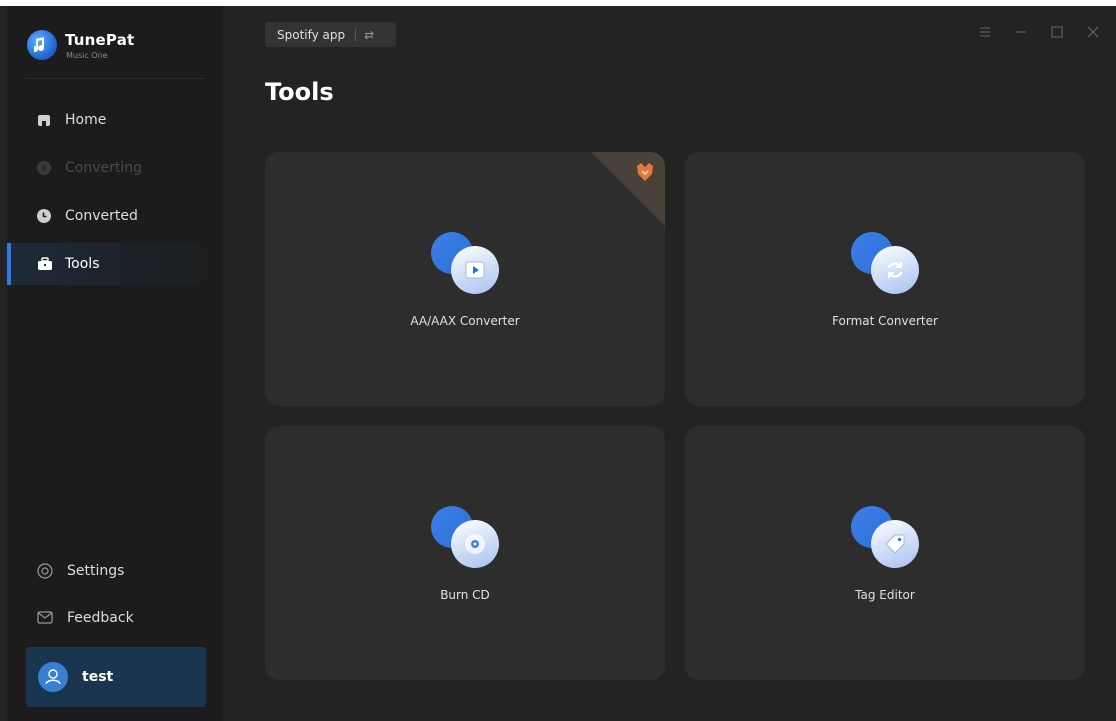 This screenshot has height=721, width=1116. What do you see at coordinates (87, 55) in the screenshot?
I see `brand-subtitle: Music One` at bounding box center [87, 55].